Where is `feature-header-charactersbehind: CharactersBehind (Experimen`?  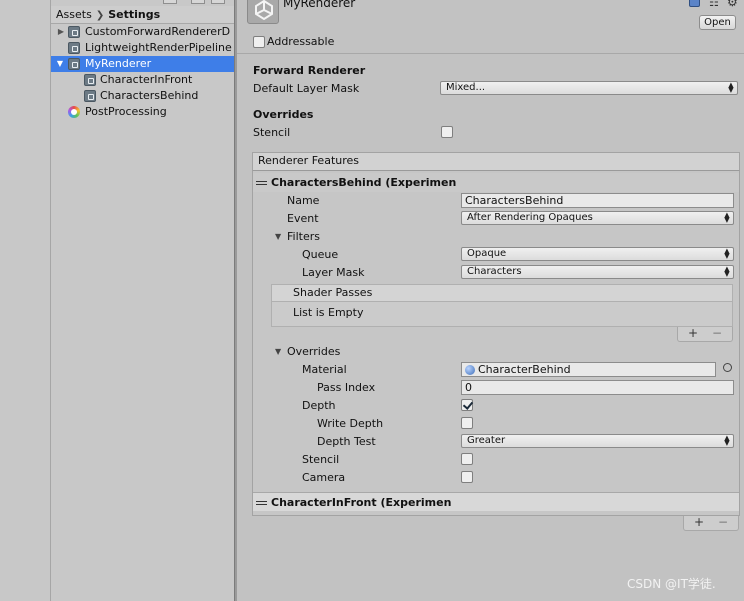 feature-header-charactersbehind: CharactersBehind (Experimen is located at coordinates (496, 182).